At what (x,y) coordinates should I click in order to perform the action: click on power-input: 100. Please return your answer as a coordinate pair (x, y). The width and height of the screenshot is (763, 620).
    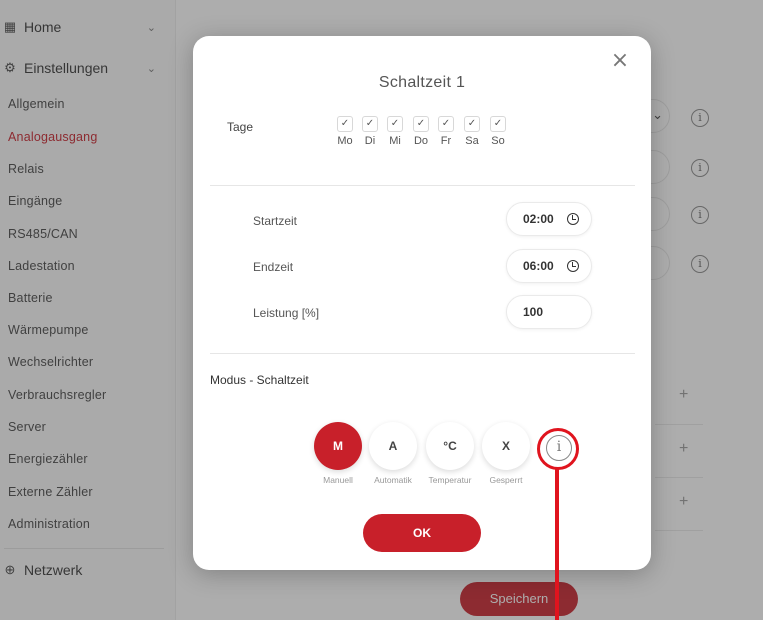
    Looking at the image, I should click on (549, 312).